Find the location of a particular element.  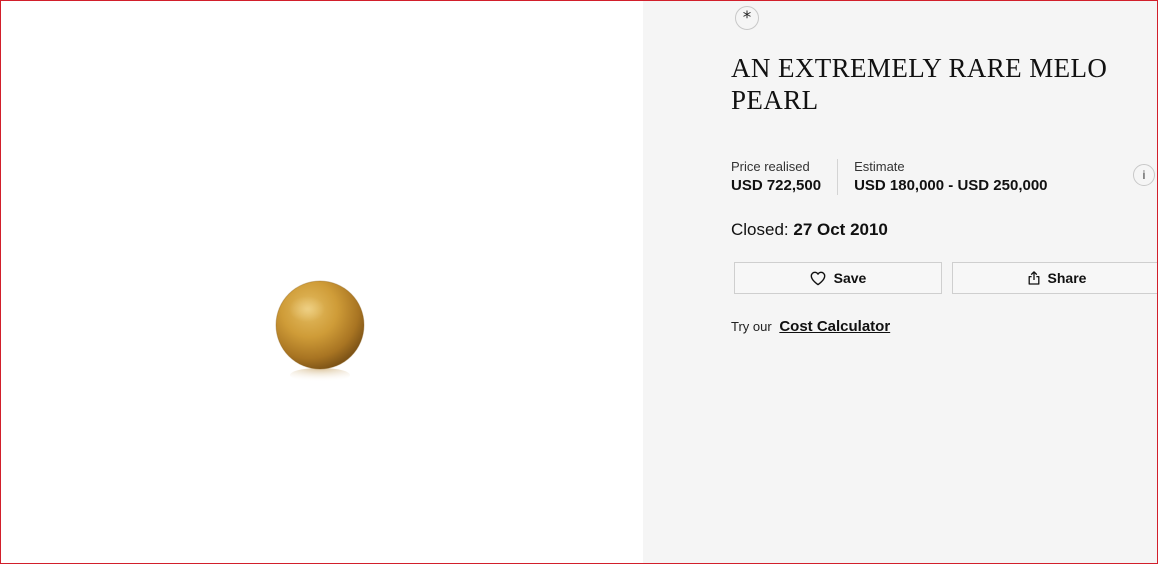

estimate-value: USD 180,000 - USD 250,000 is located at coordinates (951, 185).